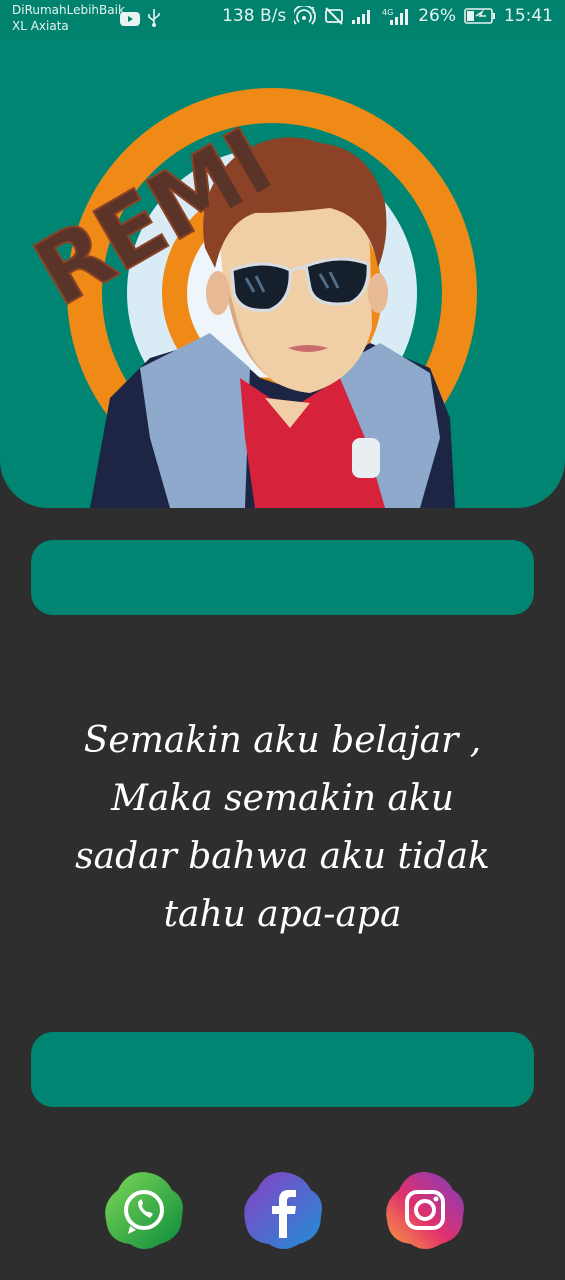 This screenshot has width=565, height=1280. I want to click on ear-left, so click(218, 293).